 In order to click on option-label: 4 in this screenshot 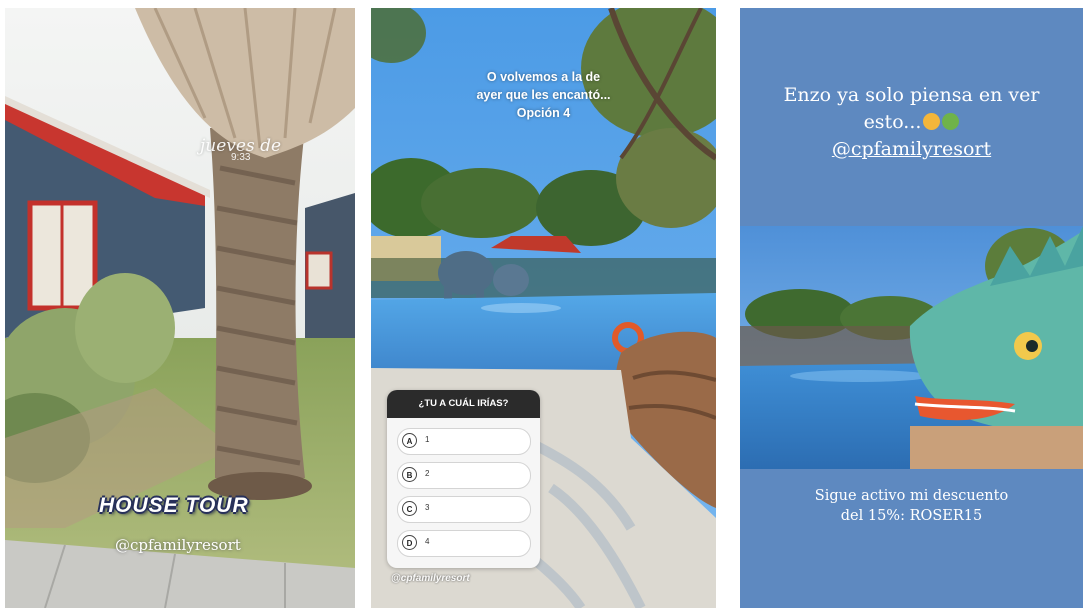, I will do `click(427, 541)`.